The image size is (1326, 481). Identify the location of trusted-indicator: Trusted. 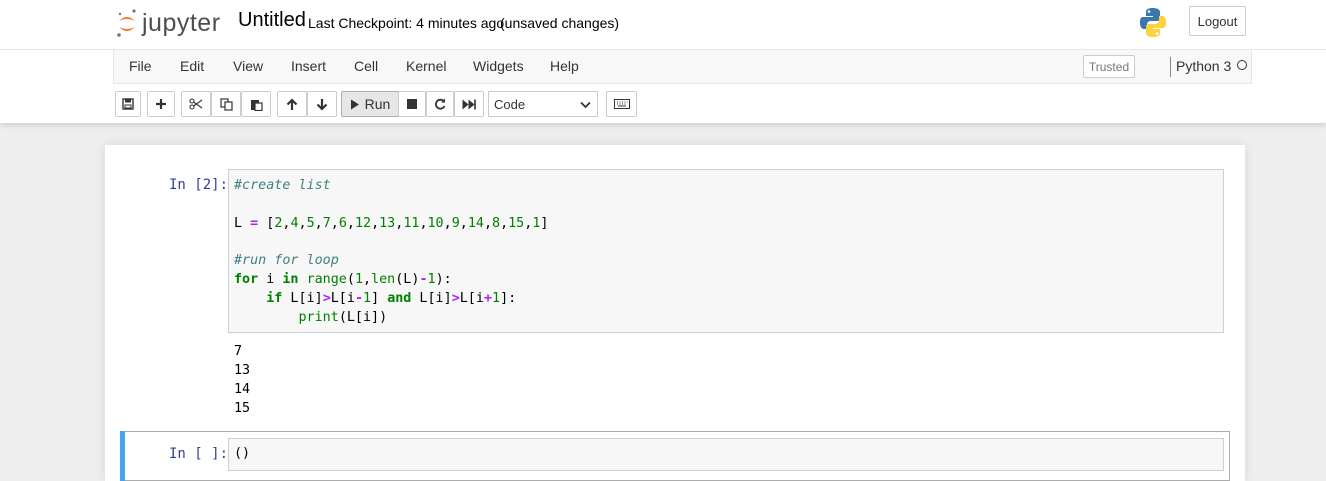
(1109, 66).